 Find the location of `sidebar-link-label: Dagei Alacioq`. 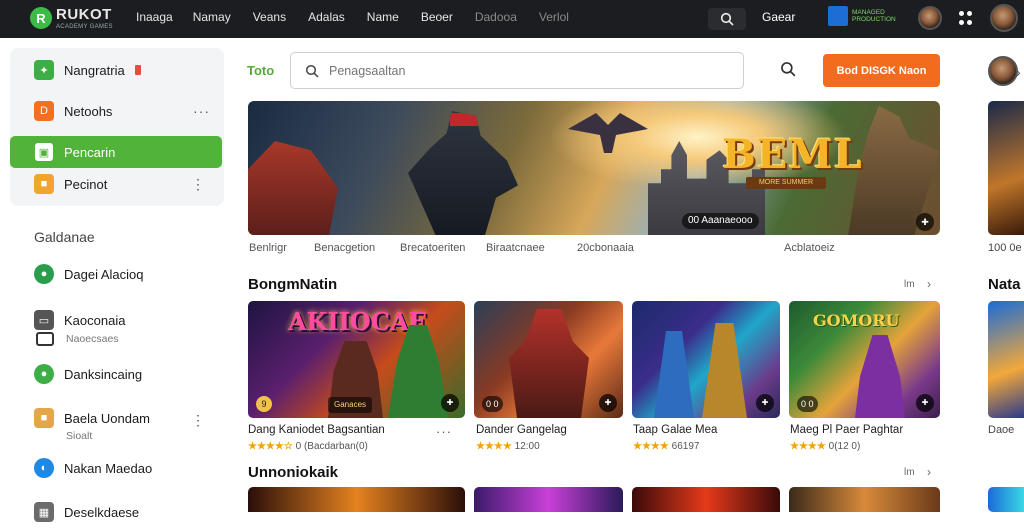

sidebar-link-label: Dagei Alacioq is located at coordinates (104, 274).